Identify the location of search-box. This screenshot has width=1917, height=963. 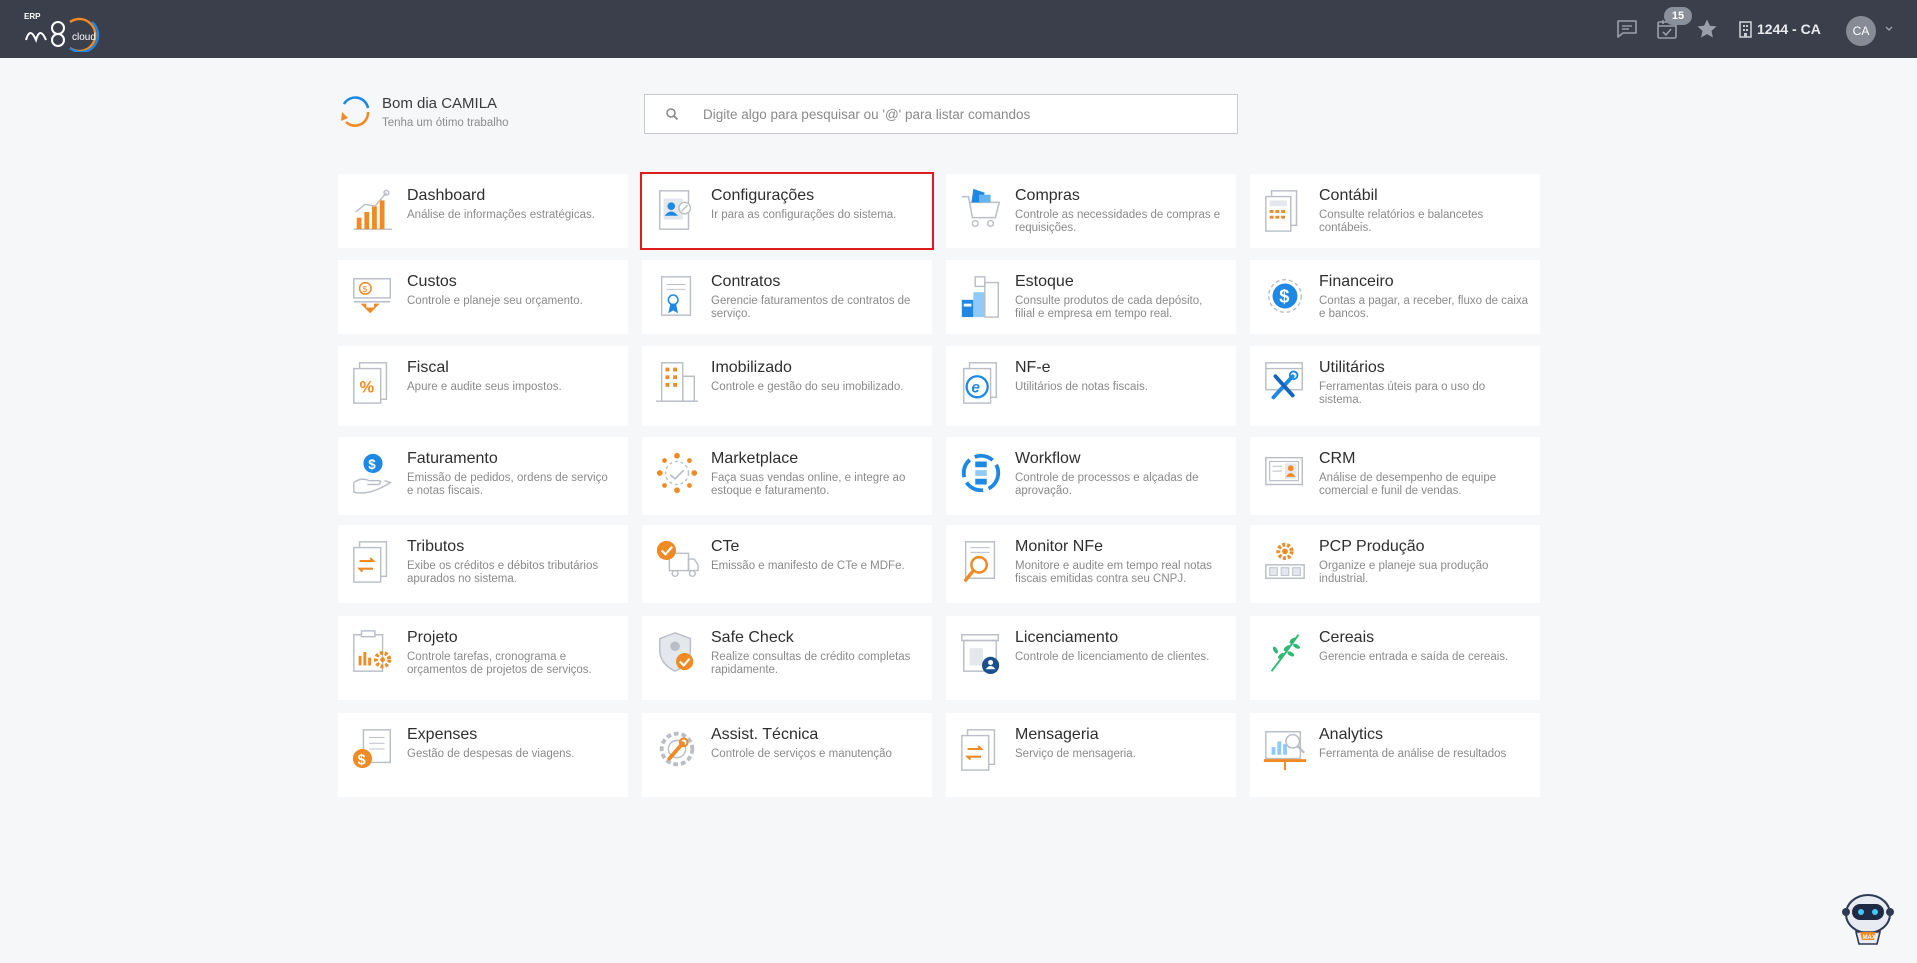
(941, 114).